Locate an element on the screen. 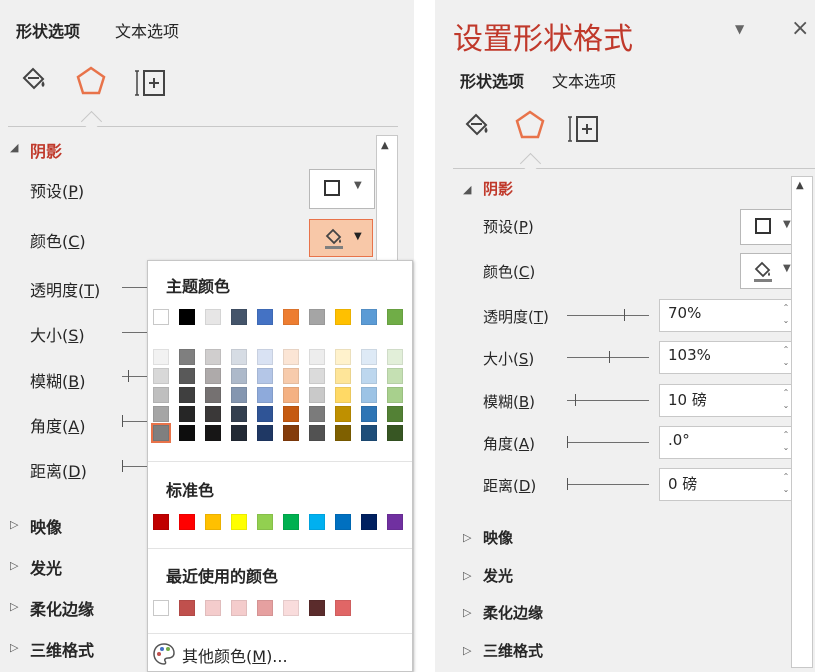 The height and width of the screenshot is (672, 815). tab-shape-options: 形状选项 is located at coordinates (48, 30).